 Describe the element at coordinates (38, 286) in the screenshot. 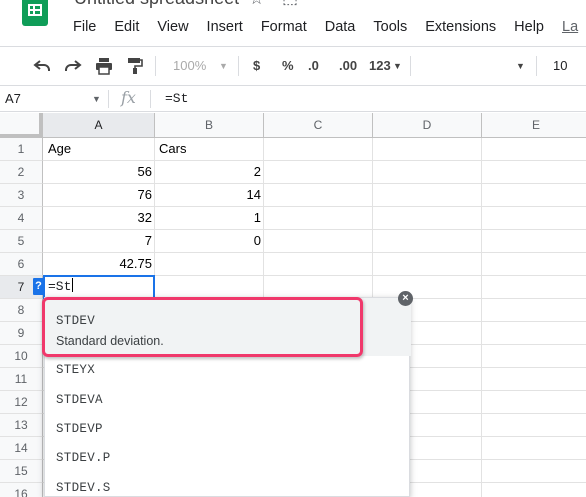

I see `formula-help-icon: ?` at that location.